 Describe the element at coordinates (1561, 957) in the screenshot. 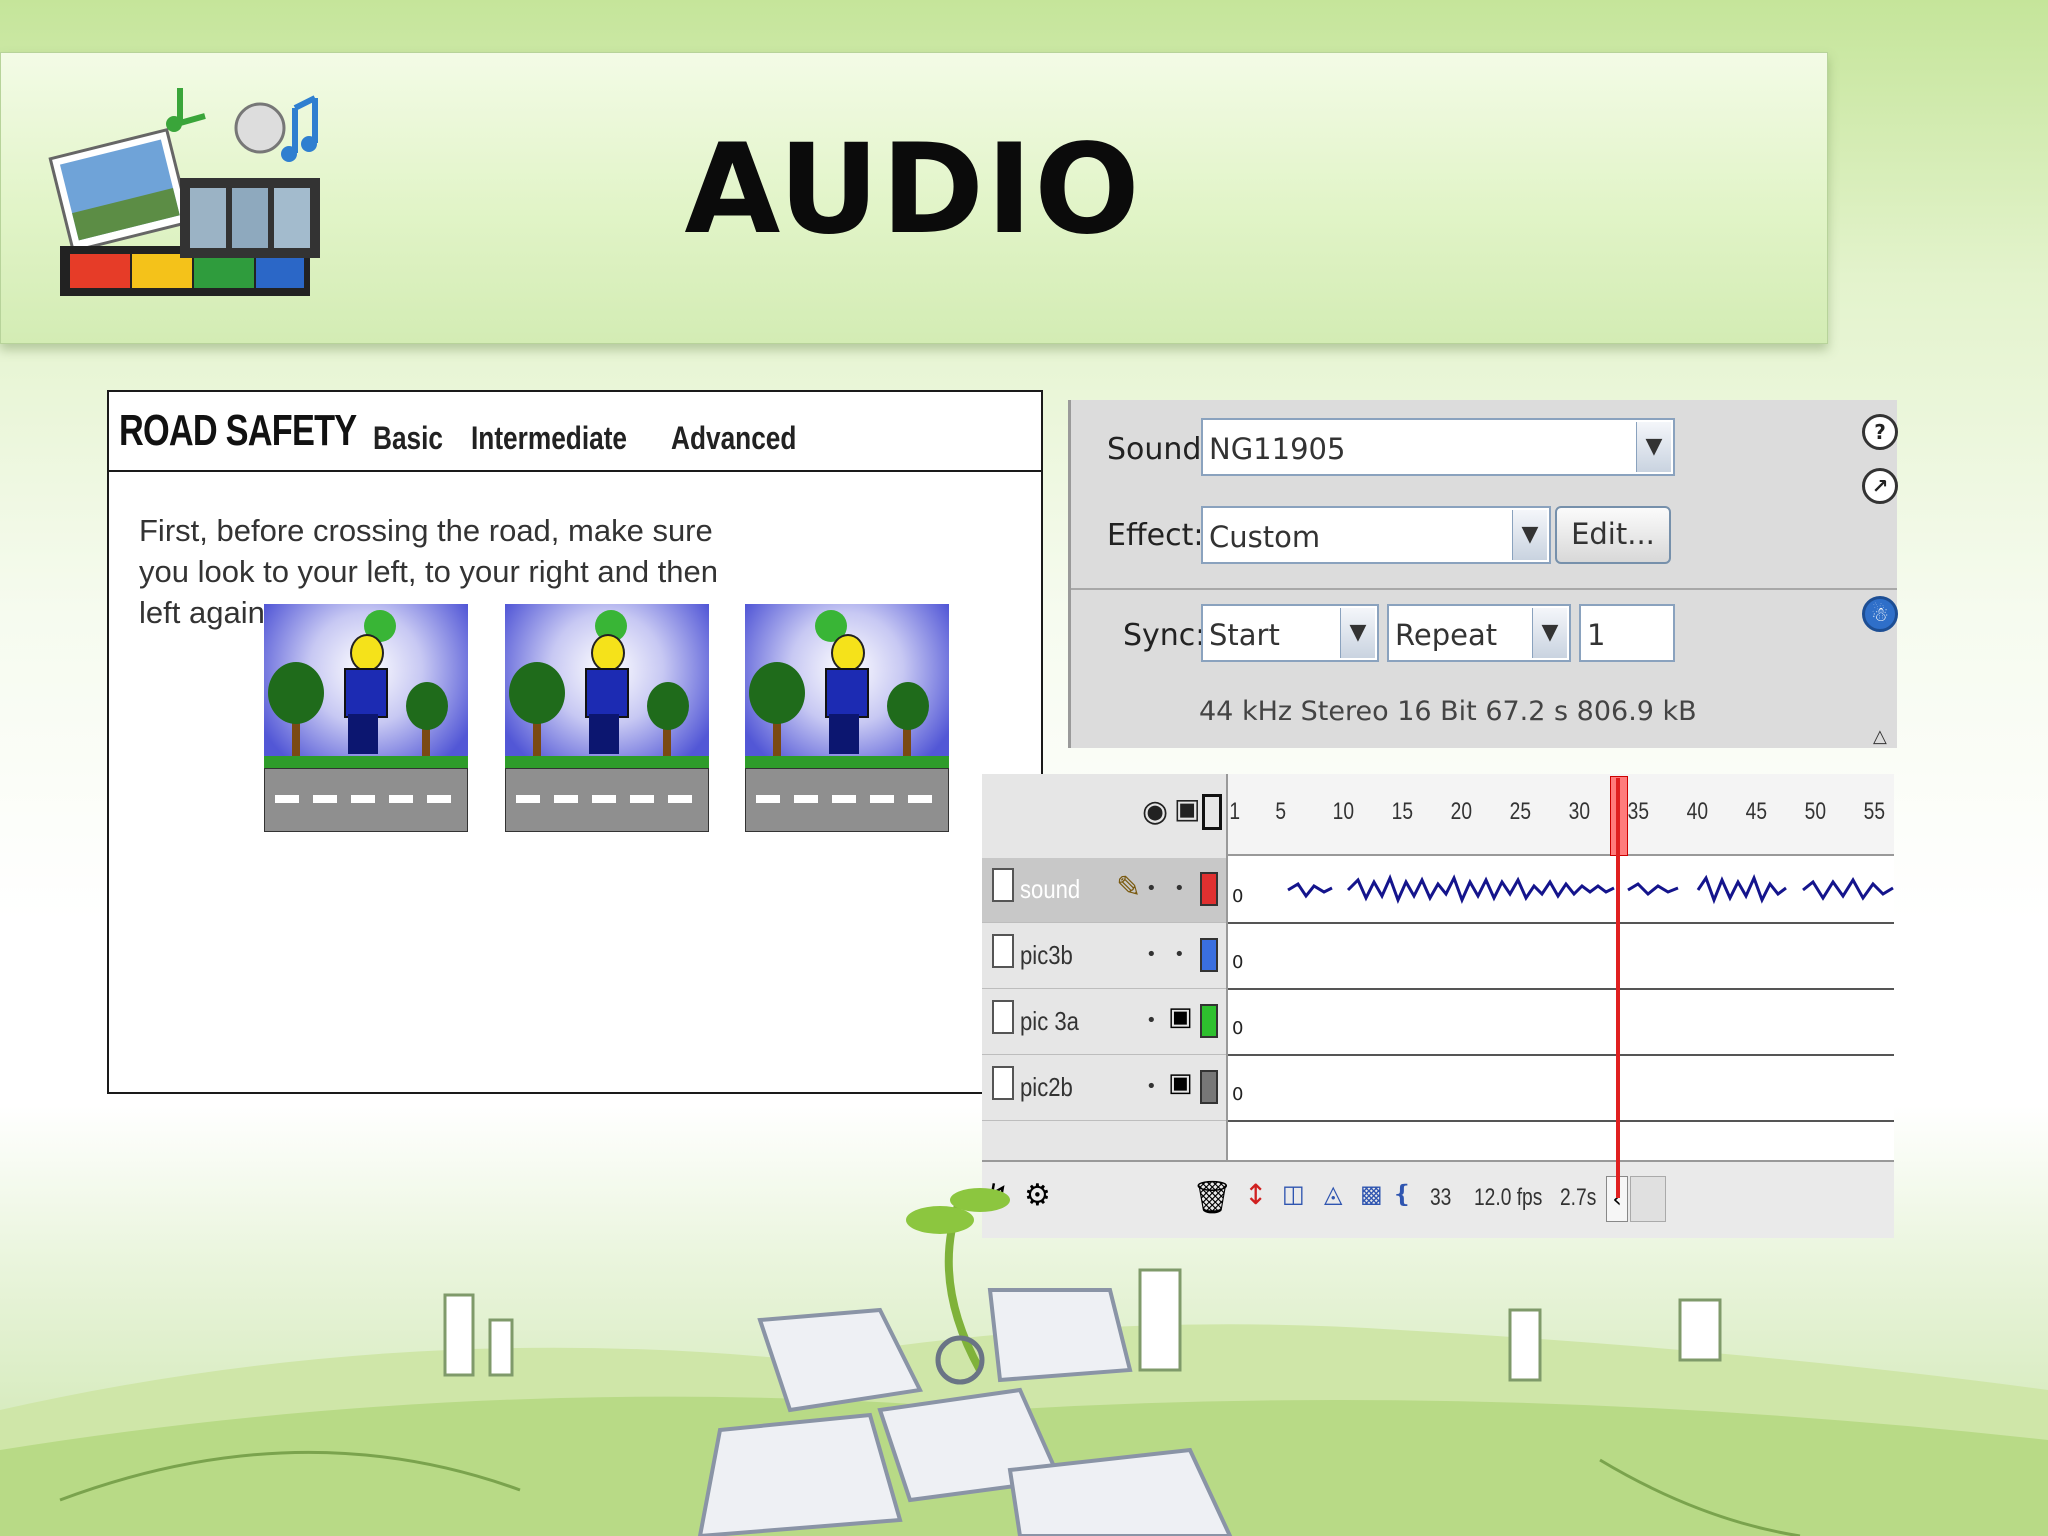

I see `frames-pic3b: 0` at that location.